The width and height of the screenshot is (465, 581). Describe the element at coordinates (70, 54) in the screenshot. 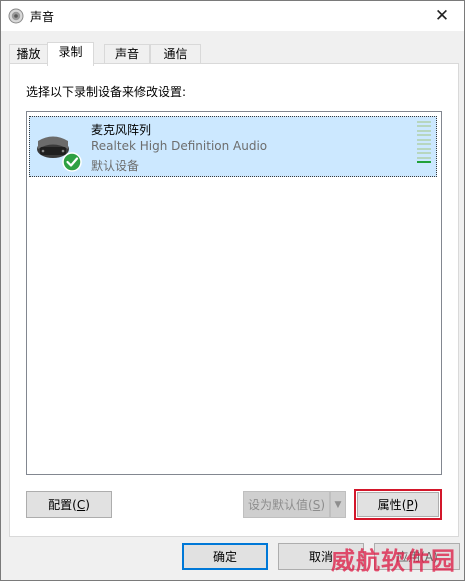

I see `tab-recording: 录制` at that location.